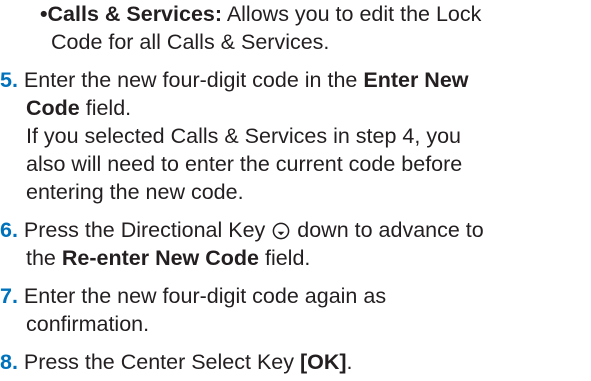 The height and width of the screenshot is (381, 591). I want to click on step-8-text-post: ., so click(349, 362).